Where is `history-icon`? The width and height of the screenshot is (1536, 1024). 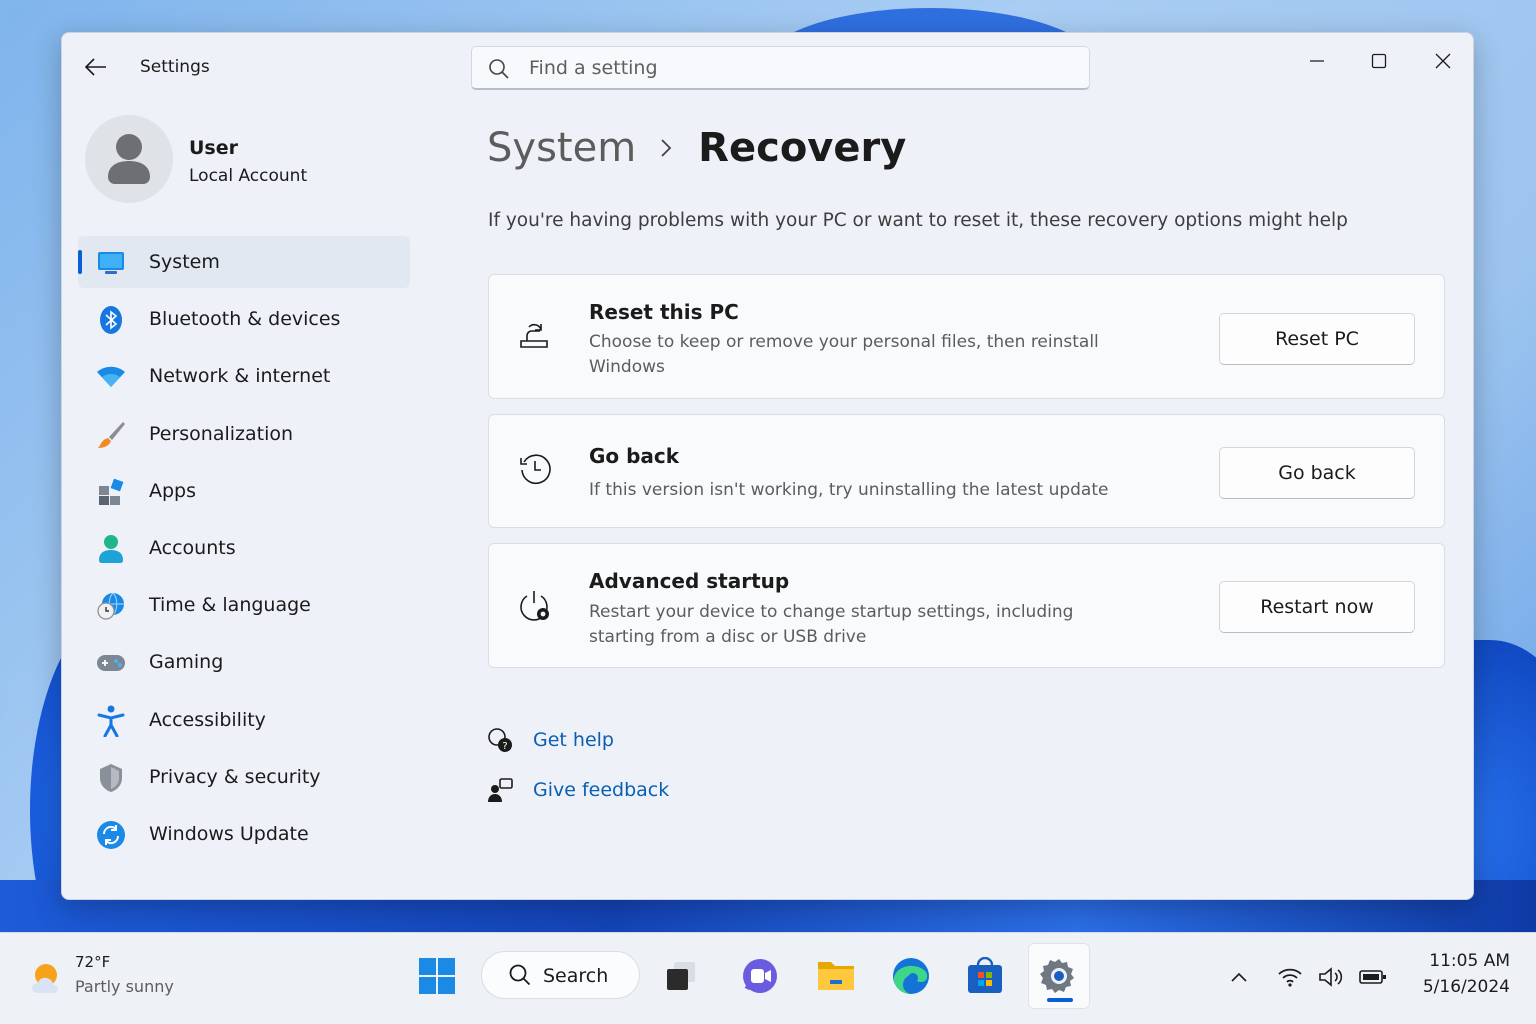 history-icon is located at coordinates (535, 469).